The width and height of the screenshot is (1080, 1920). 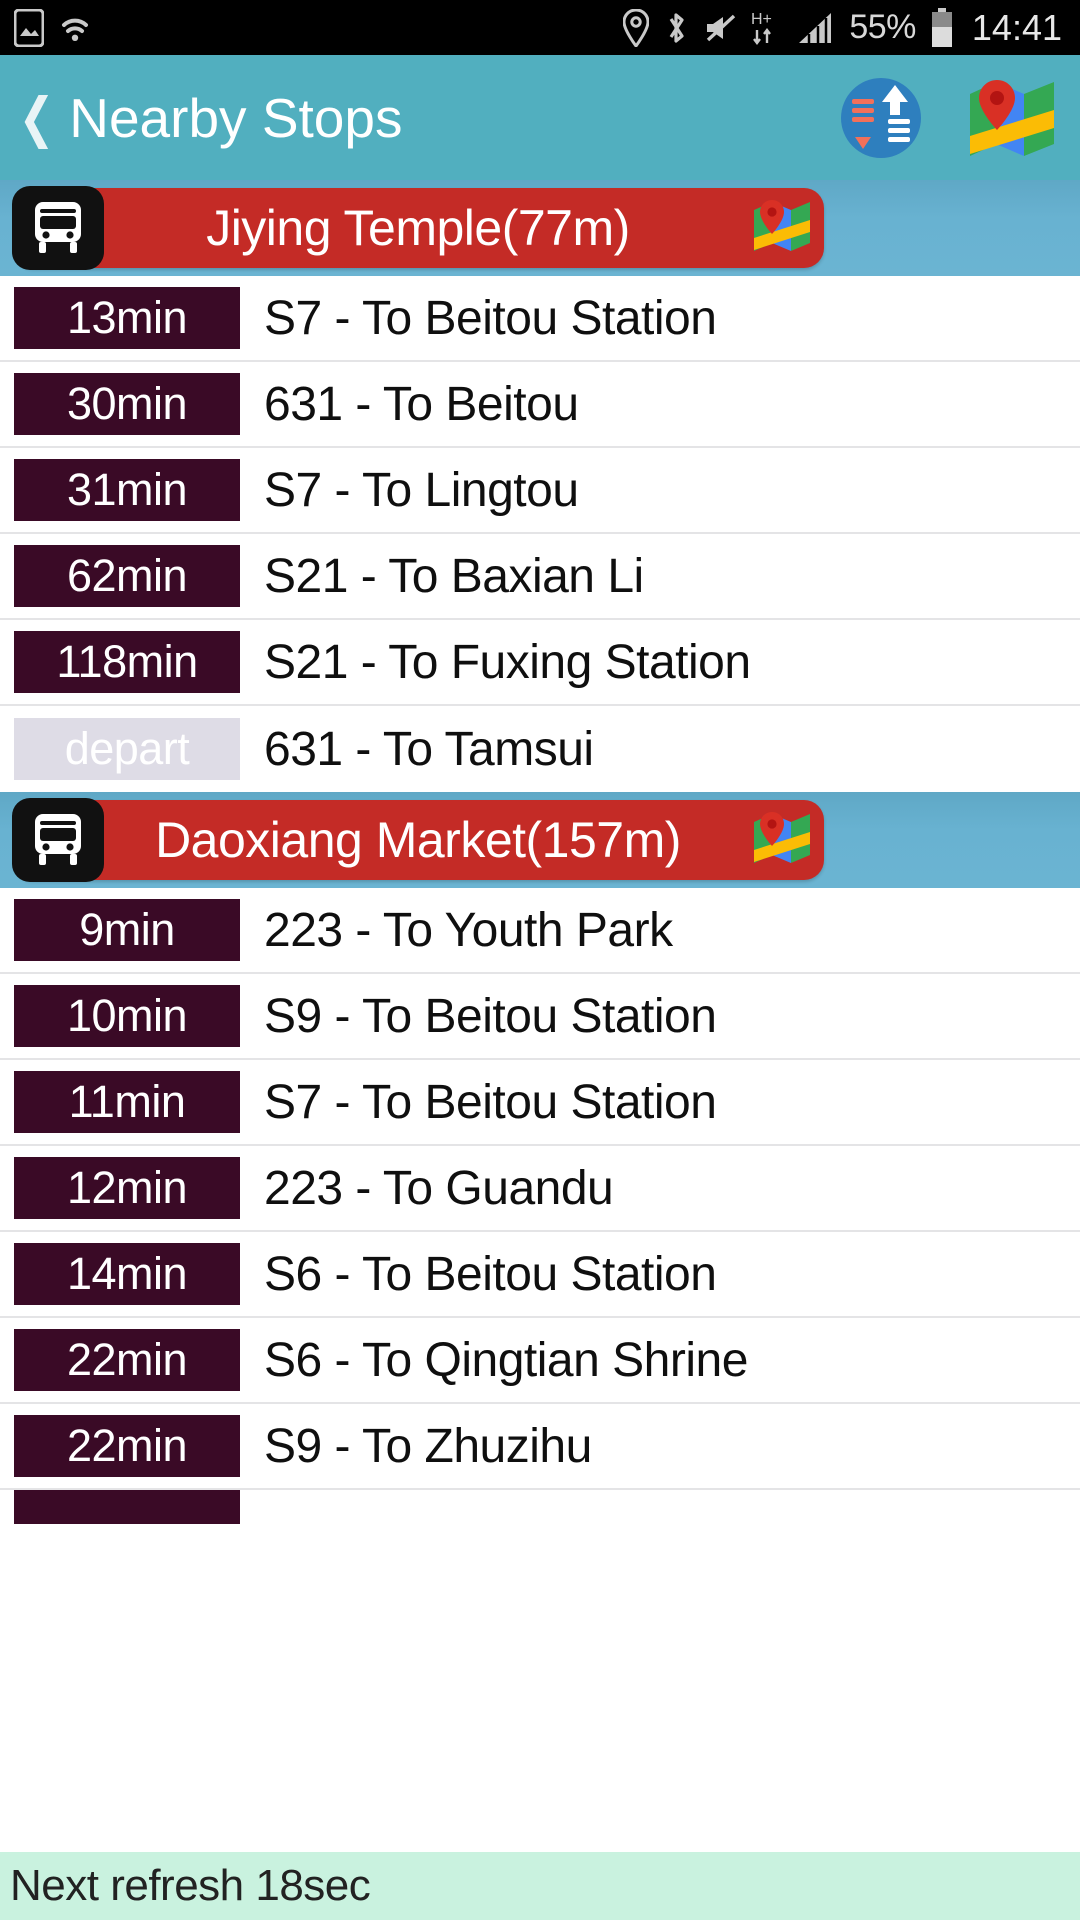 I want to click on route-destination-label: S21 - To Fuxing Station, so click(x=507, y=662).